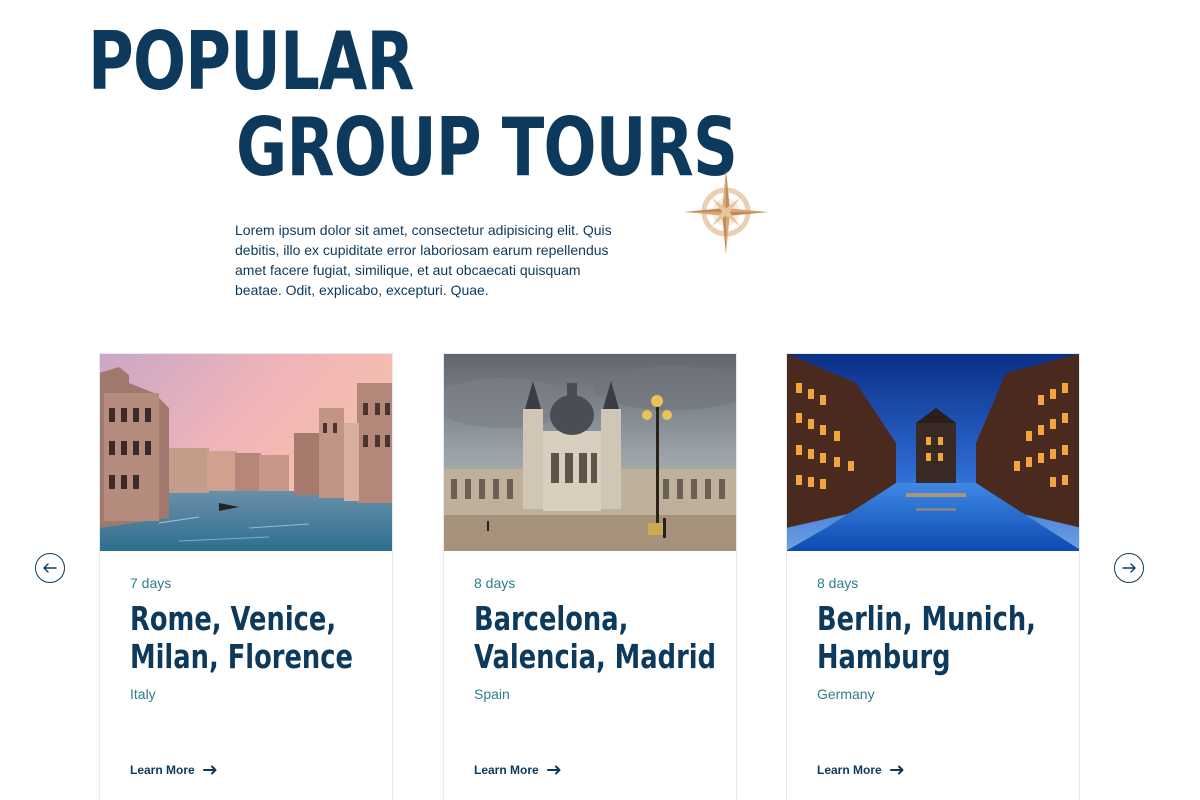 This screenshot has height=800, width=1200. Describe the element at coordinates (726, 212) in the screenshot. I see `compass-rose-icon` at that location.